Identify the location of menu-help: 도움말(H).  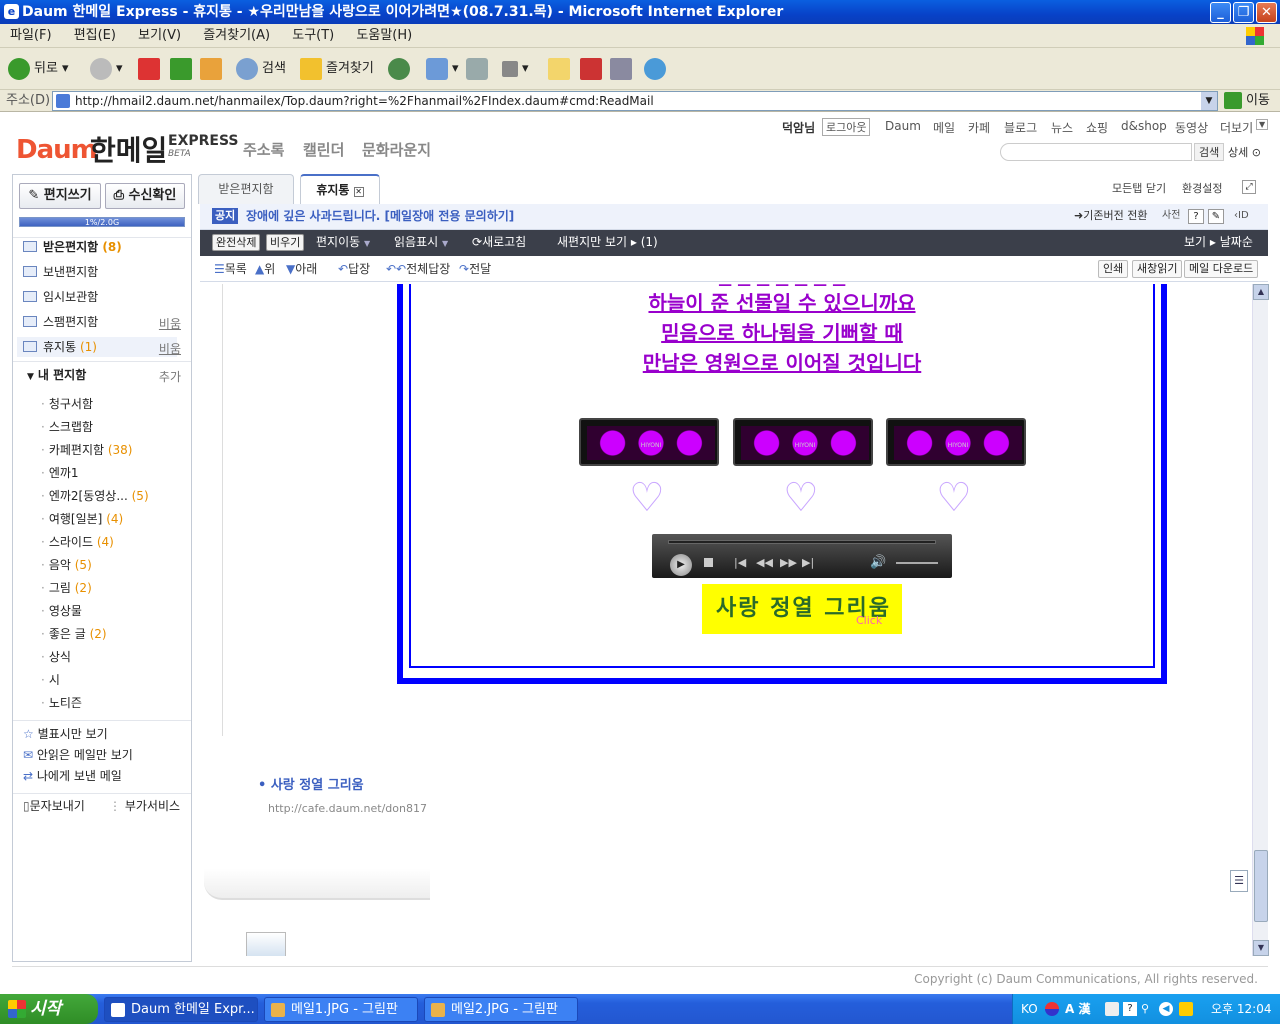
(384, 35).